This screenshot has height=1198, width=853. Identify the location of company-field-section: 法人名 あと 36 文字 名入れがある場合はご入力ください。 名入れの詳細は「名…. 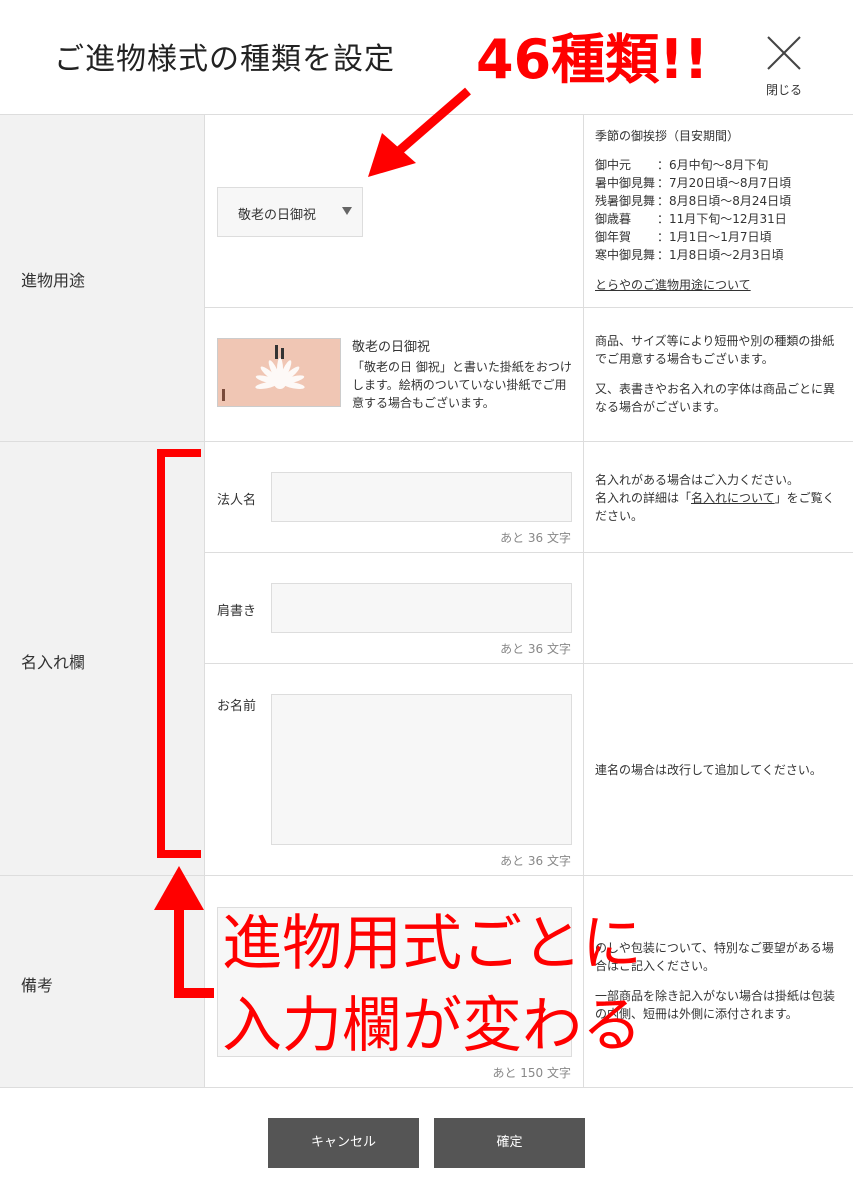
(529, 497).